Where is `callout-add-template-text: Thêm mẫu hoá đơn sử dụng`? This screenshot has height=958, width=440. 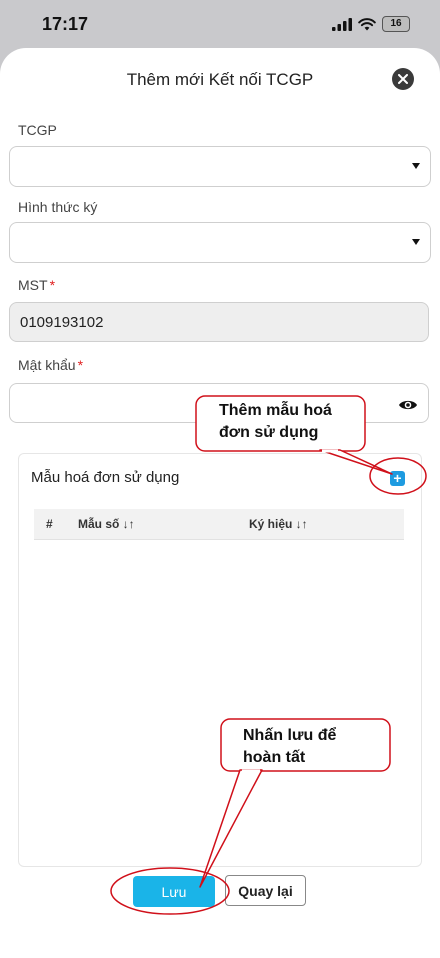 callout-add-template-text: Thêm mẫu hoá đơn sử dụng is located at coordinates (275, 422).